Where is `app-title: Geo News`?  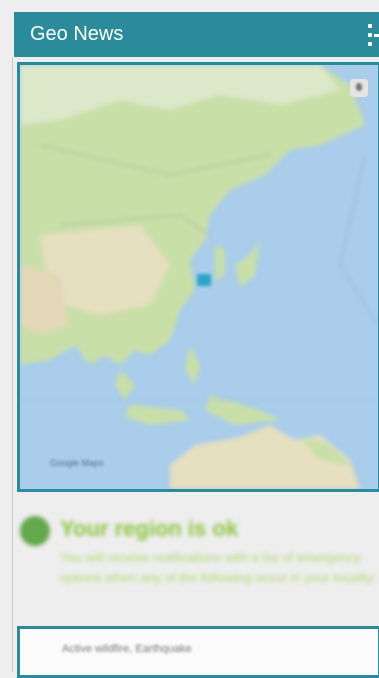 app-title: Geo News is located at coordinates (77, 34).